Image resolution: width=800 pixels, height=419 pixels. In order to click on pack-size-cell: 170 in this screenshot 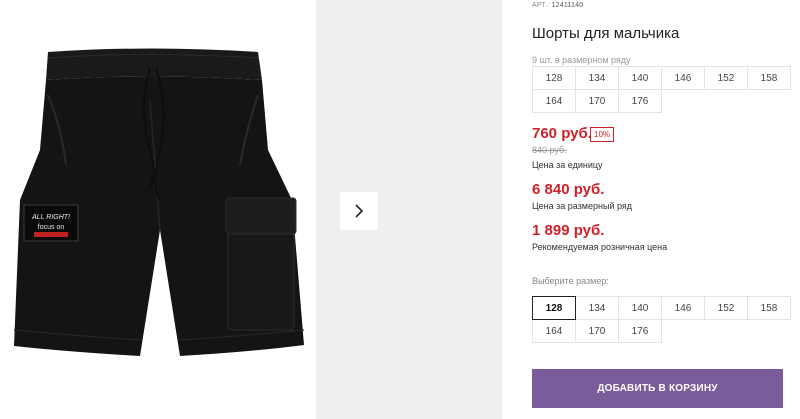, I will do `click(597, 101)`.